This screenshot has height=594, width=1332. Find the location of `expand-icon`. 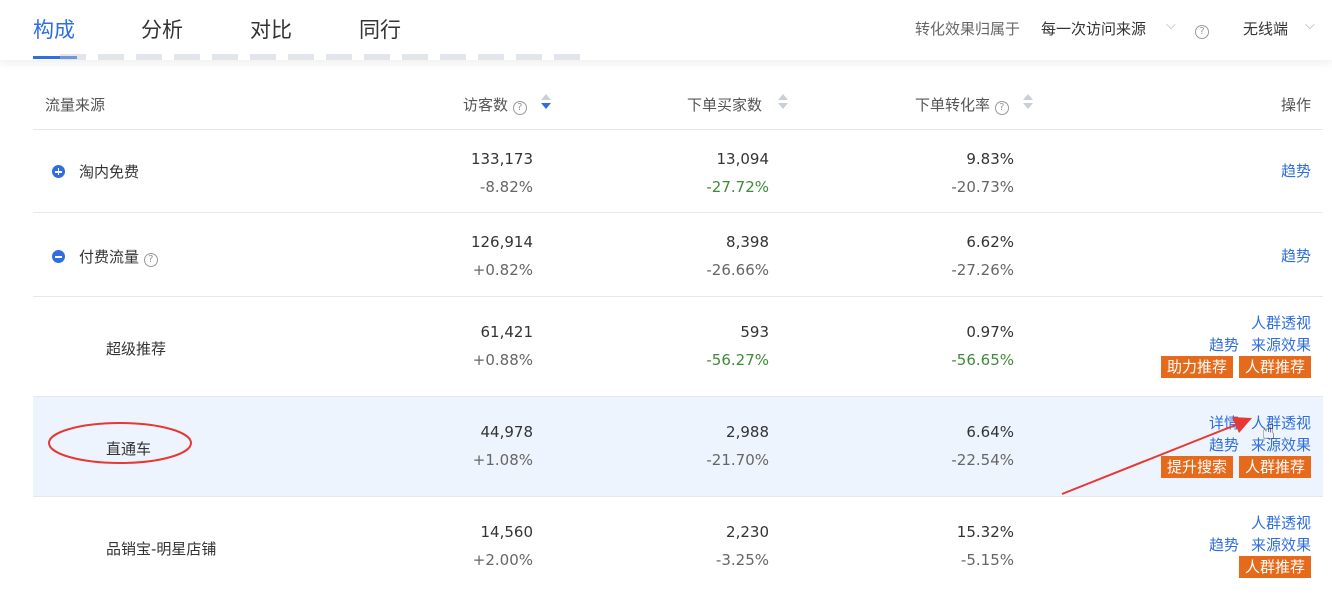

expand-icon is located at coordinates (58, 171).